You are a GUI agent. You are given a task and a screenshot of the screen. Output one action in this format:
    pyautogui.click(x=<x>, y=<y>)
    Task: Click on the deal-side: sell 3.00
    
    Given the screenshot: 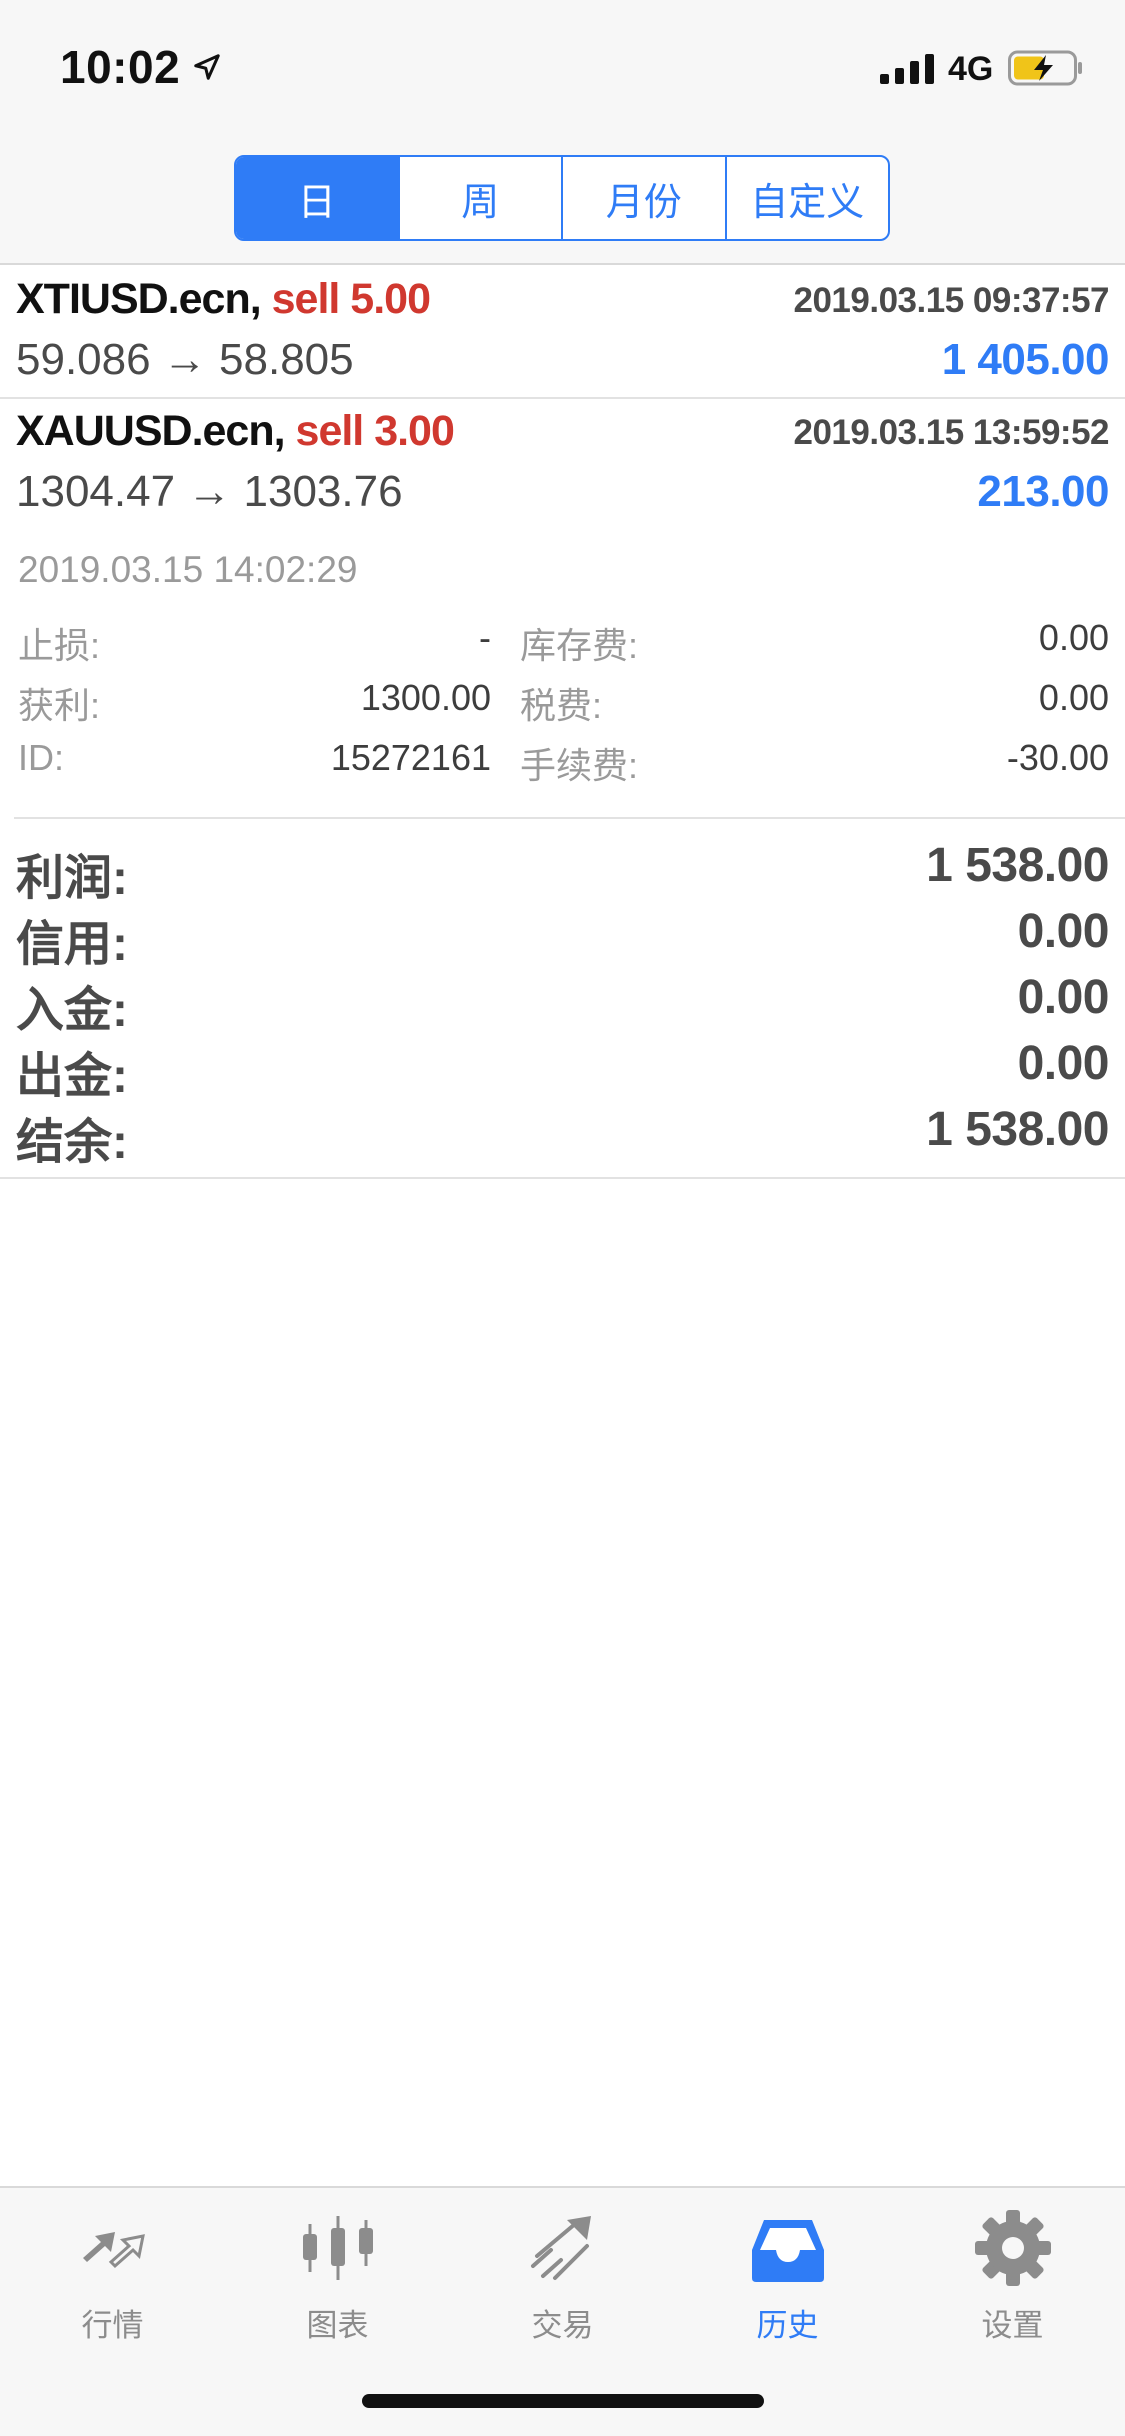 What is the action you would take?
    pyautogui.click(x=375, y=431)
    